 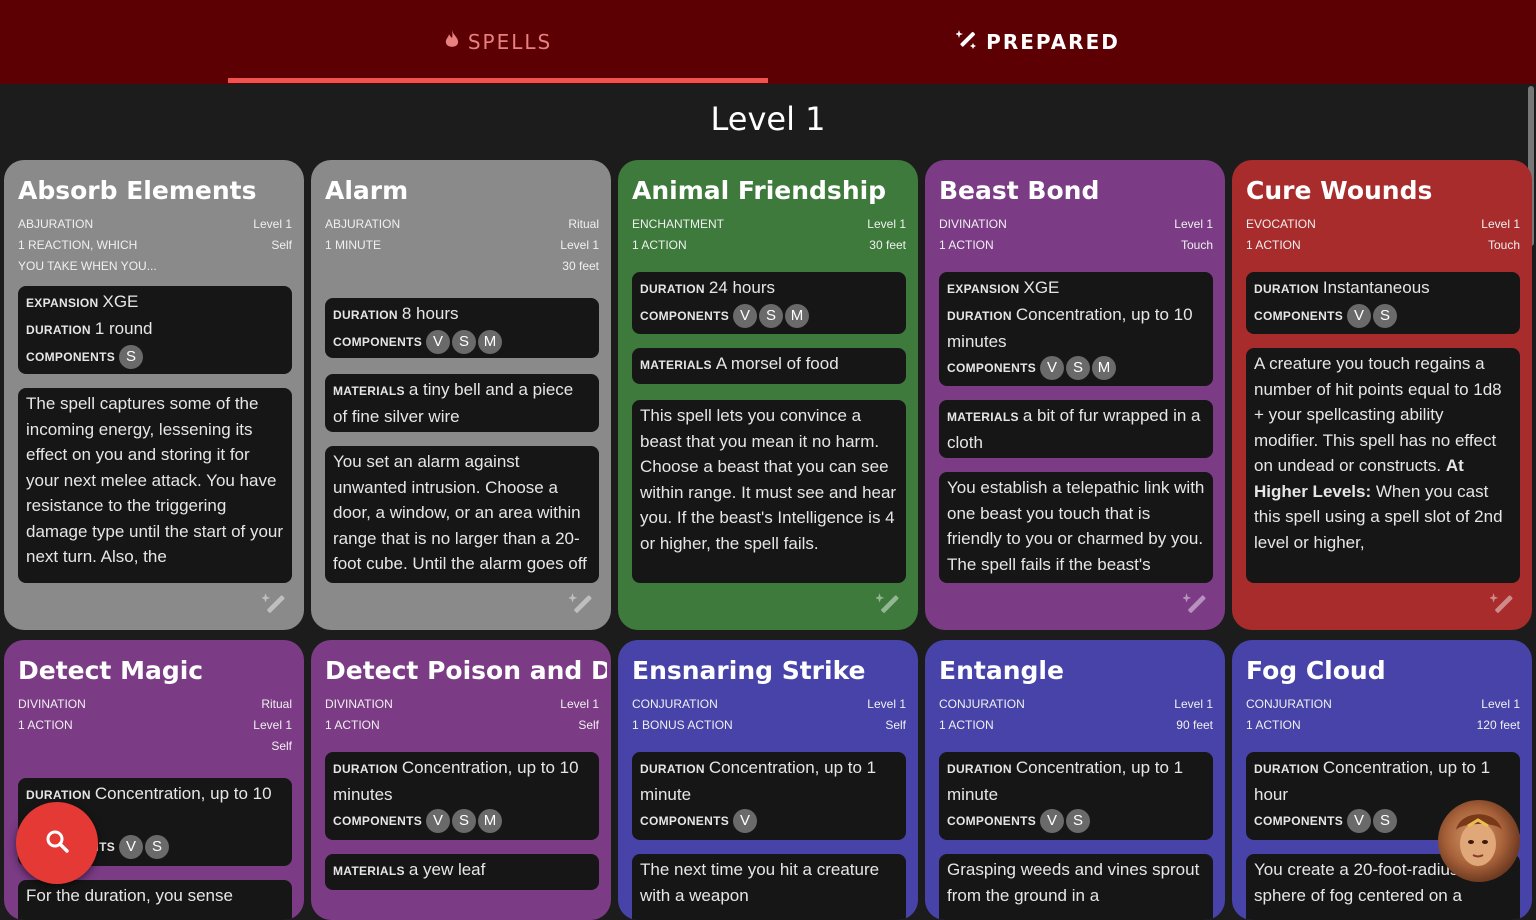 What do you see at coordinates (111, 670) in the screenshot?
I see `spell-title: Detect Magic` at bounding box center [111, 670].